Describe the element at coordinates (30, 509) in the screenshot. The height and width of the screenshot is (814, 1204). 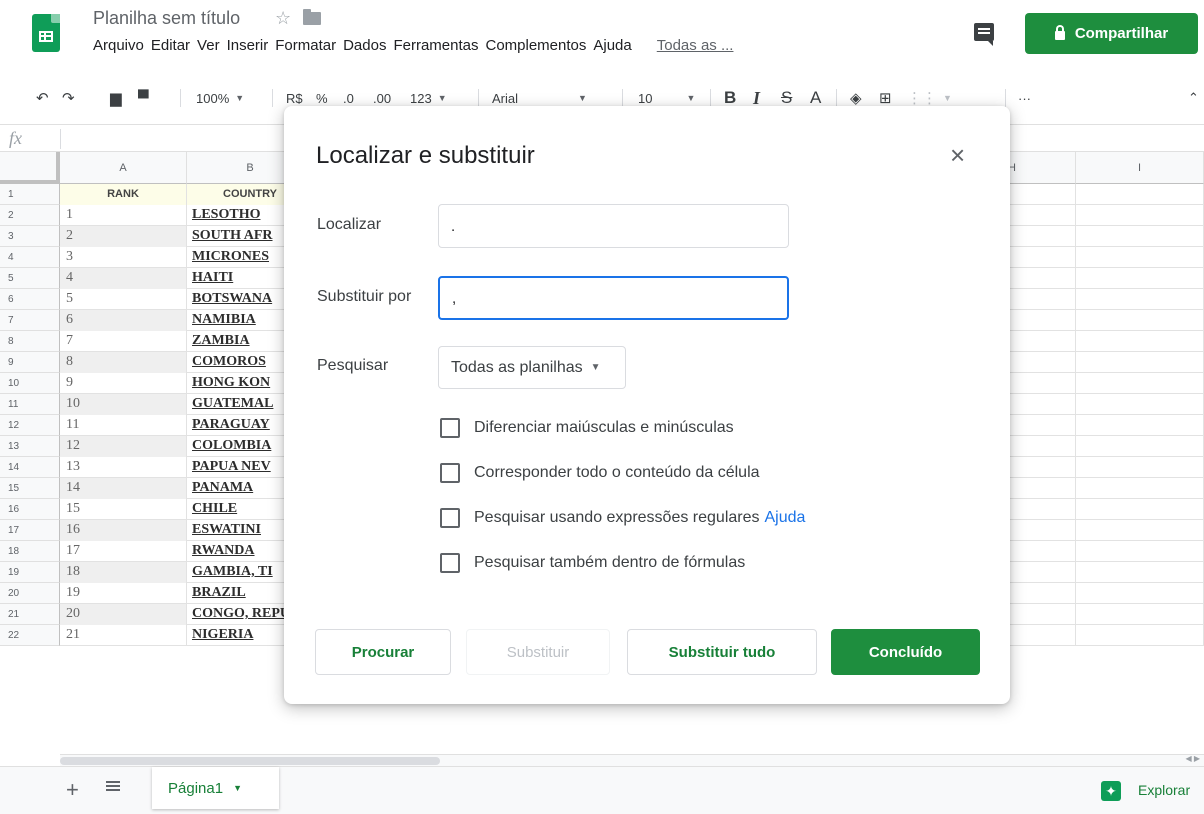
I see `row-header: 16` at that location.